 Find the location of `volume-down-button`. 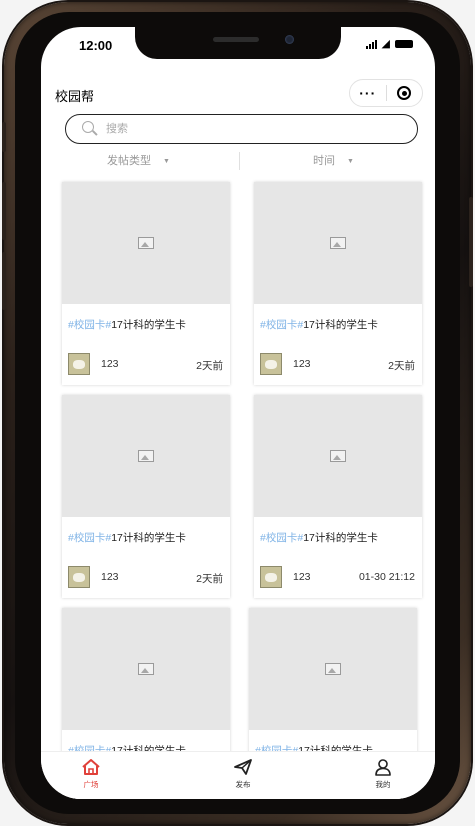

volume-down-button is located at coordinates (4, 281).